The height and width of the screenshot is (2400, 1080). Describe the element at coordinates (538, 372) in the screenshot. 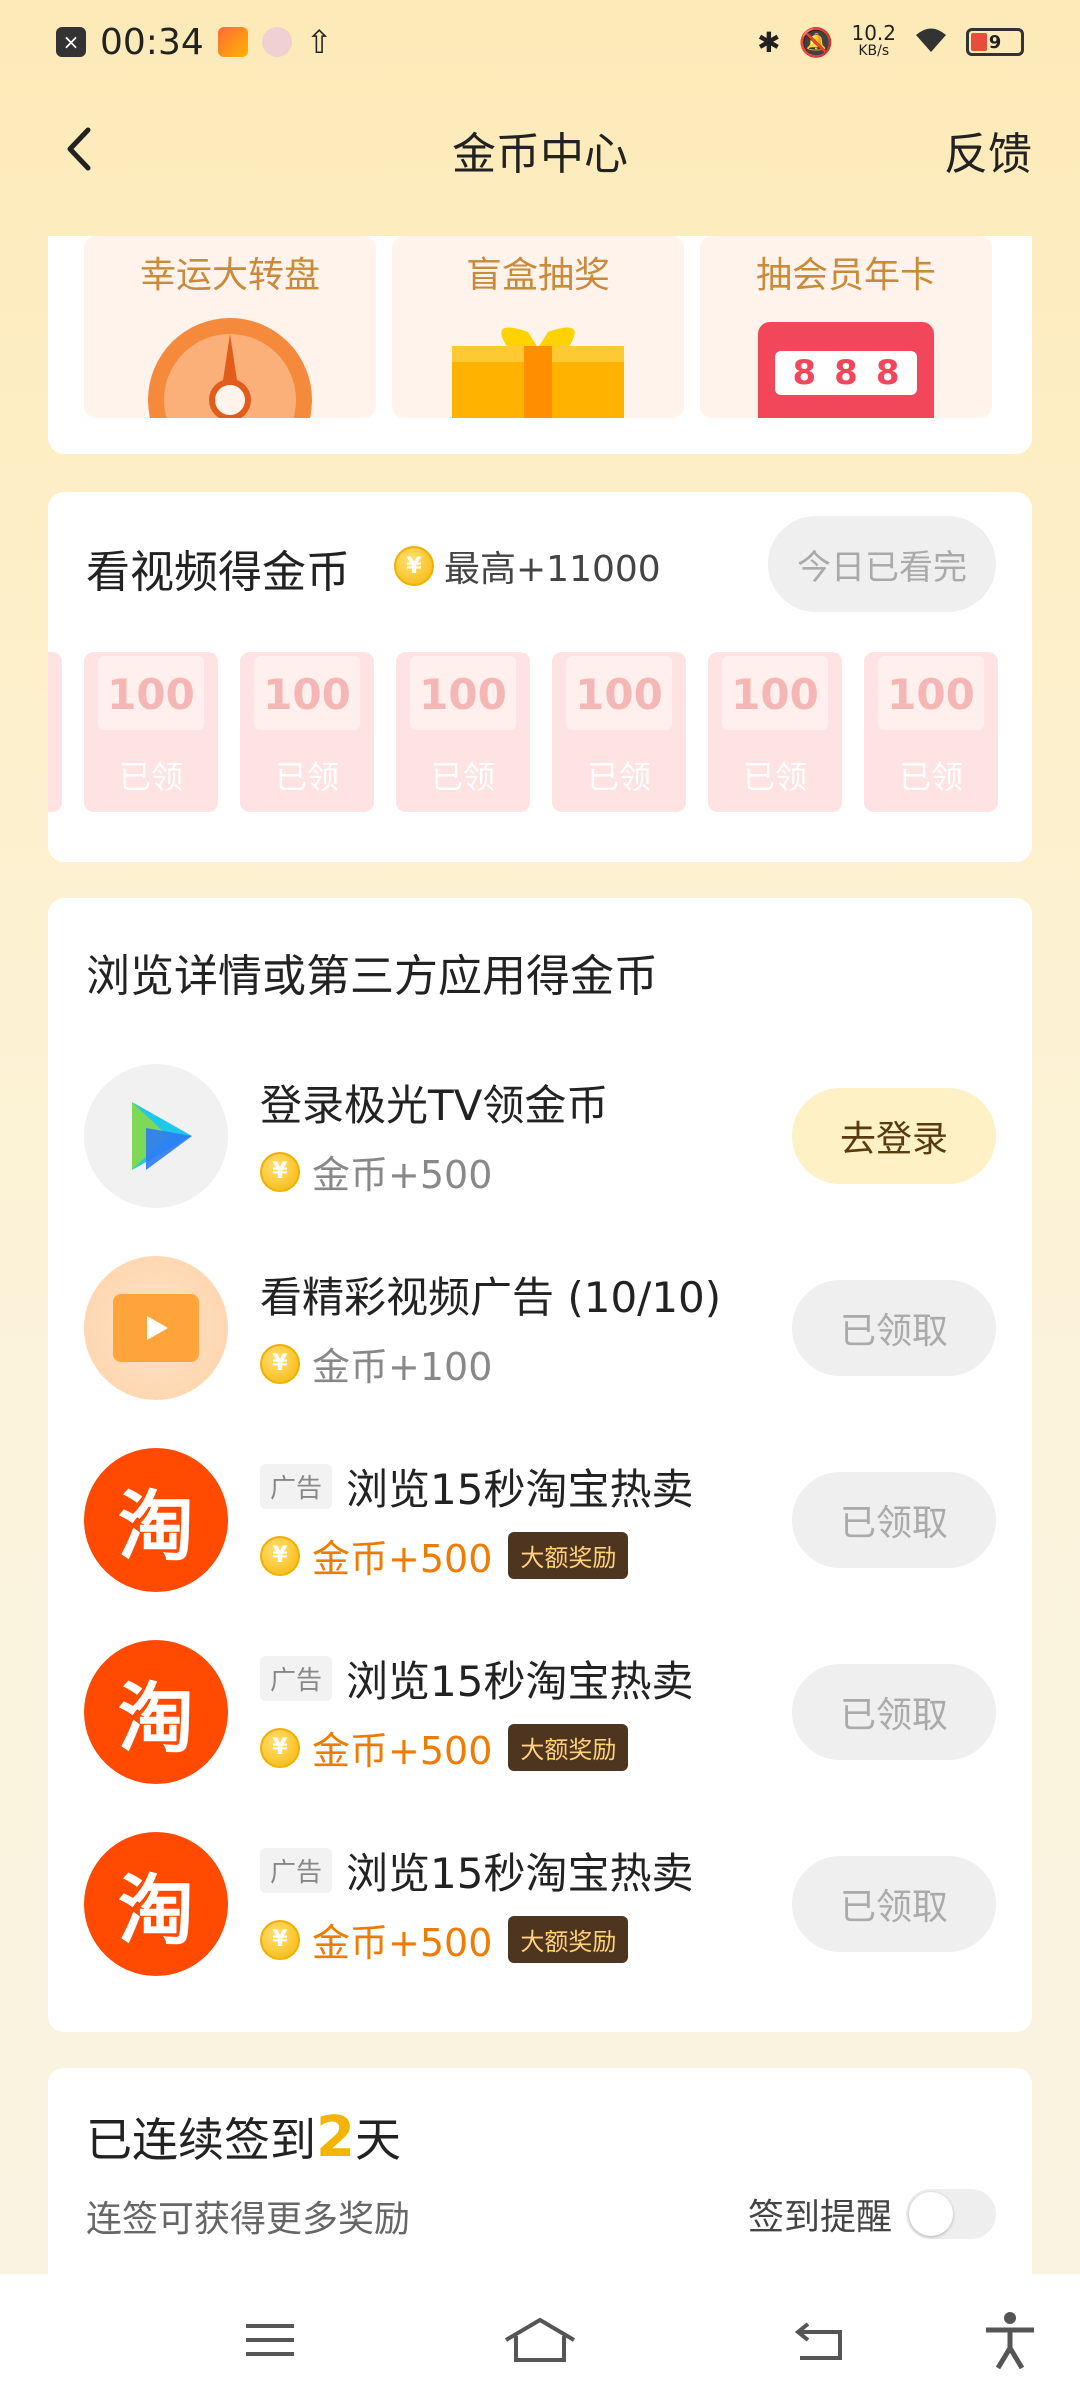

I see `gift-box-icon` at that location.